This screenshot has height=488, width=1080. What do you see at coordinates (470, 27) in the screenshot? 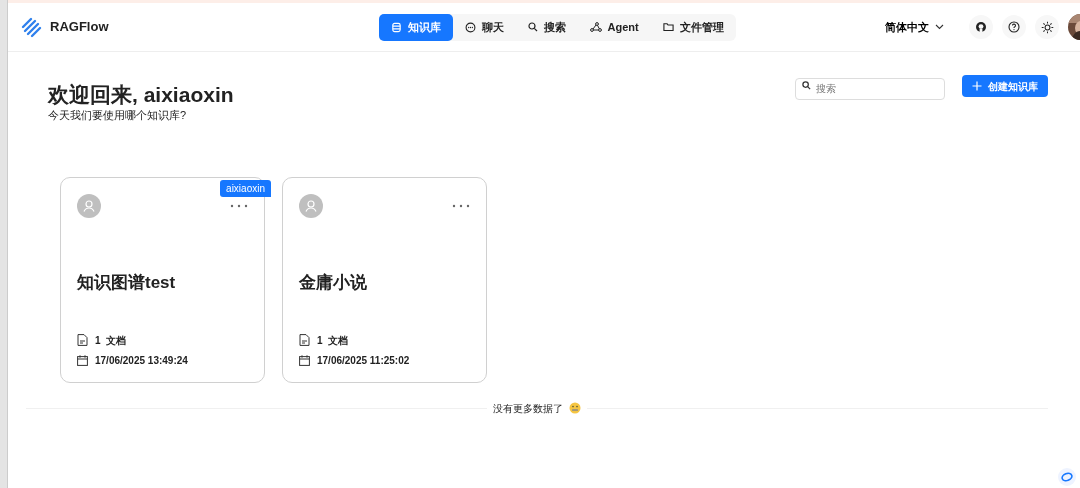
I see `chat-bubble-icon` at bounding box center [470, 27].